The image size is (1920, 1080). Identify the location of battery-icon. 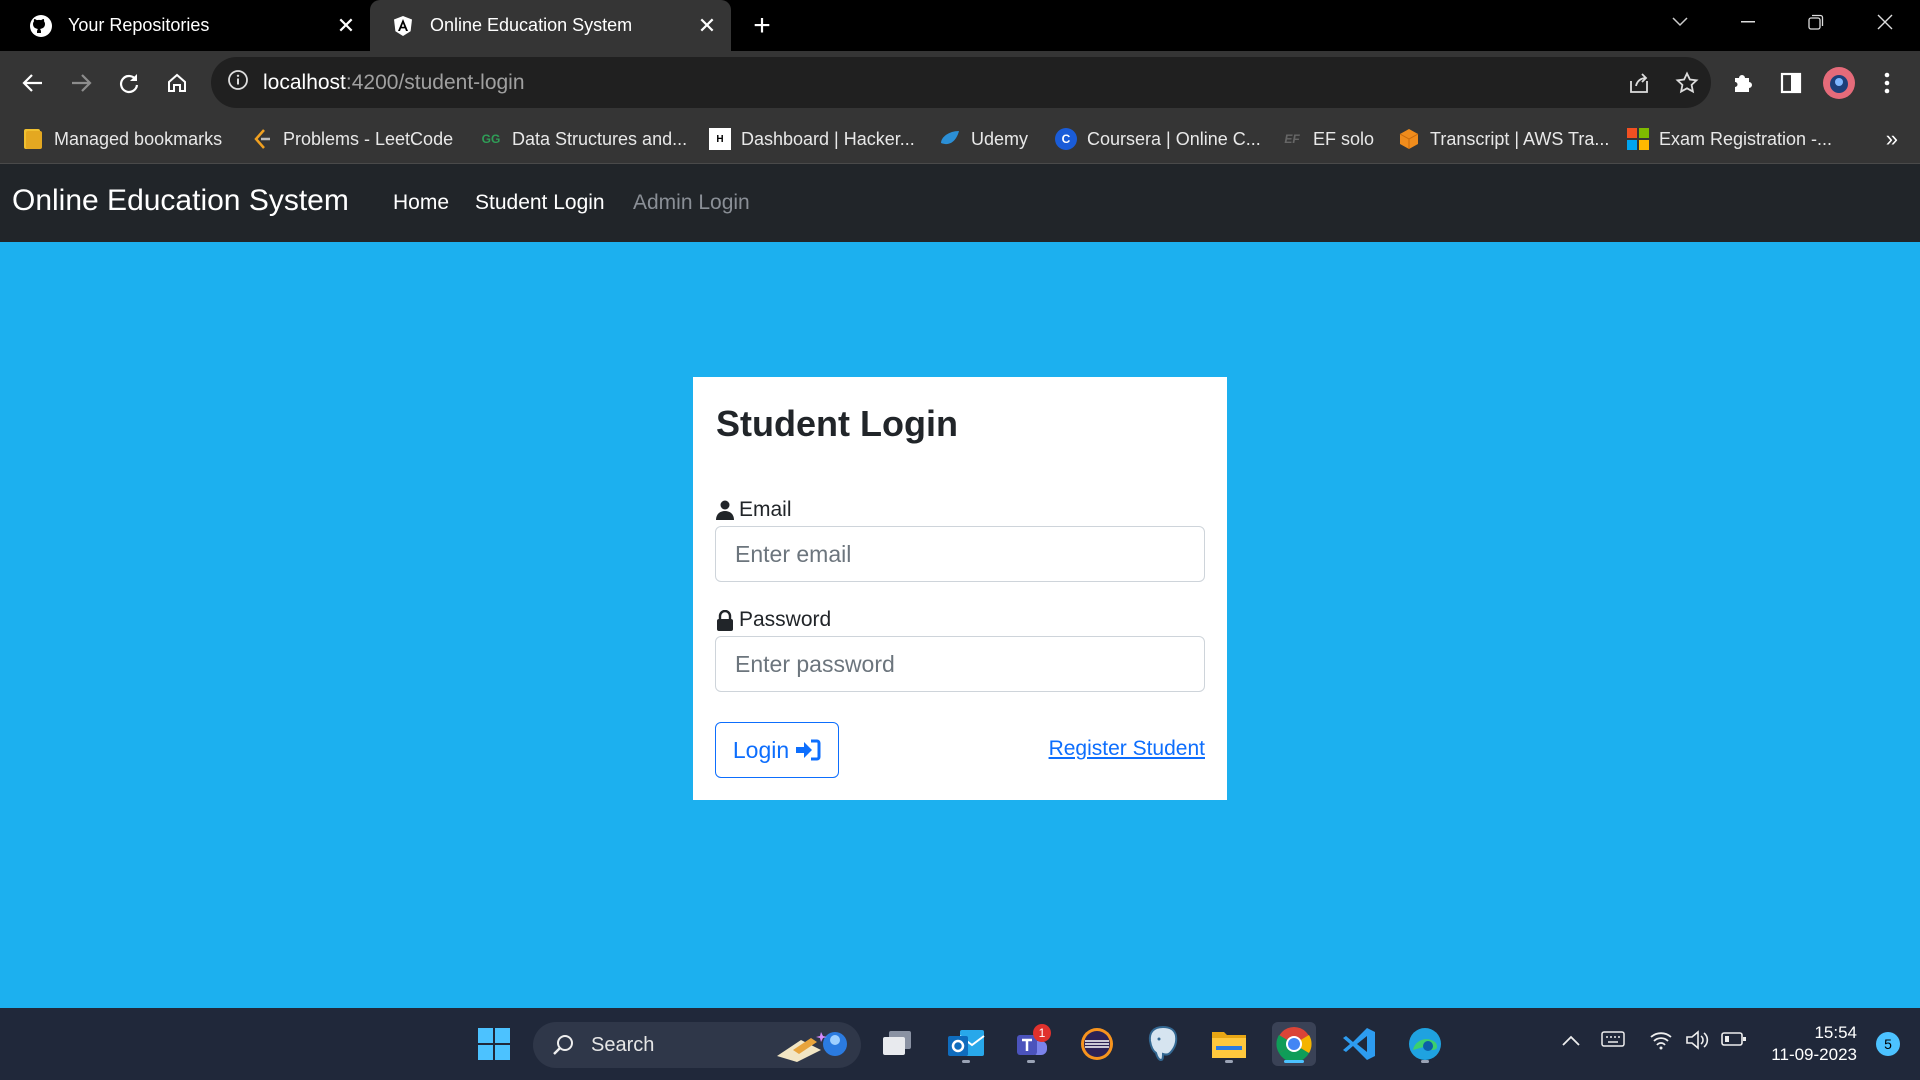
(1734, 1041).